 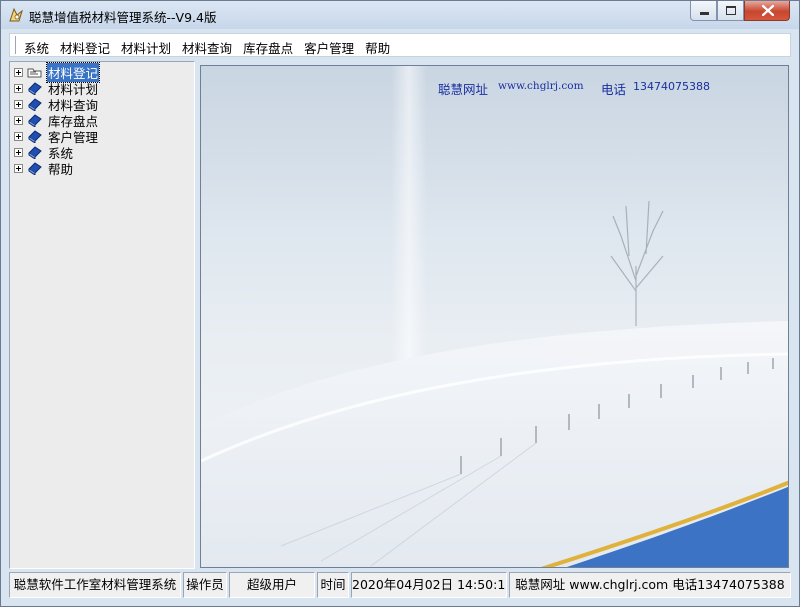 I want to click on status-time-label: 时间, so click(x=333, y=585).